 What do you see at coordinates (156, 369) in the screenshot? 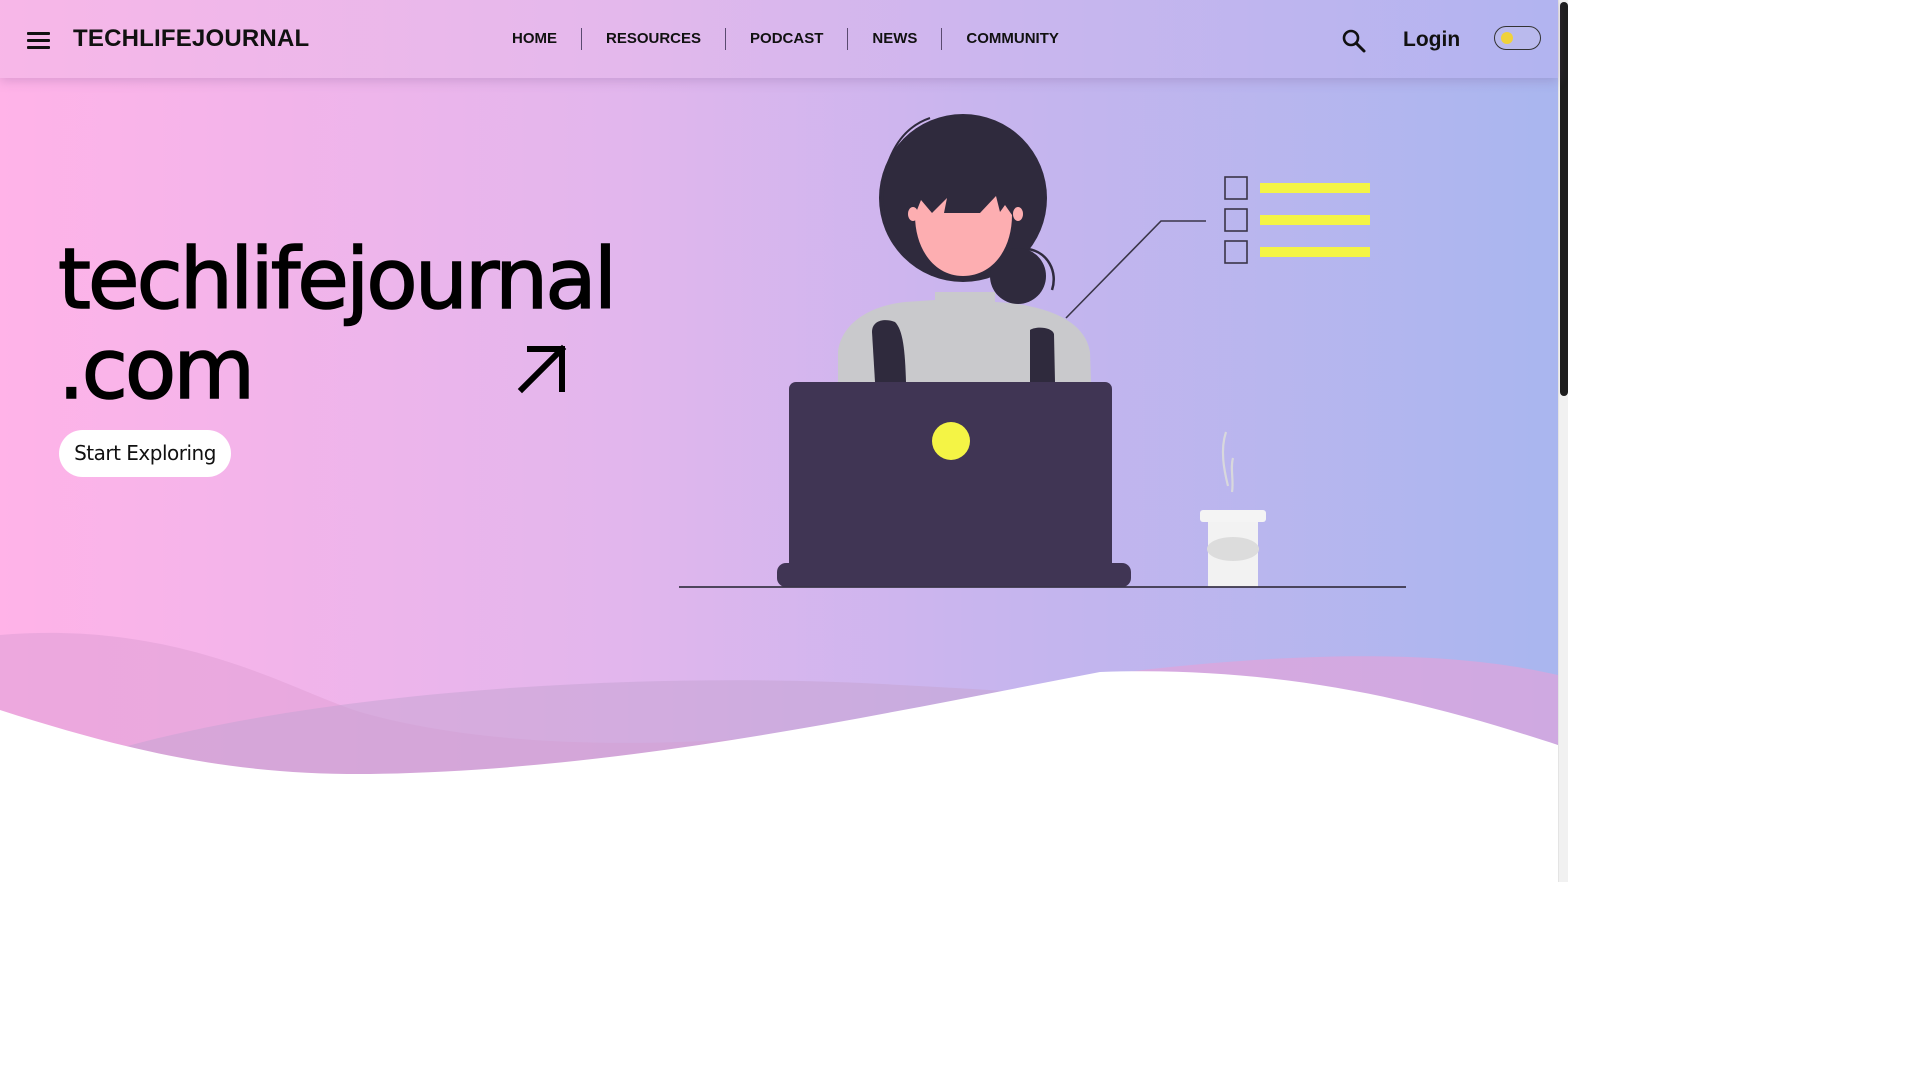
I see `hero-title-line2: .com` at bounding box center [156, 369].